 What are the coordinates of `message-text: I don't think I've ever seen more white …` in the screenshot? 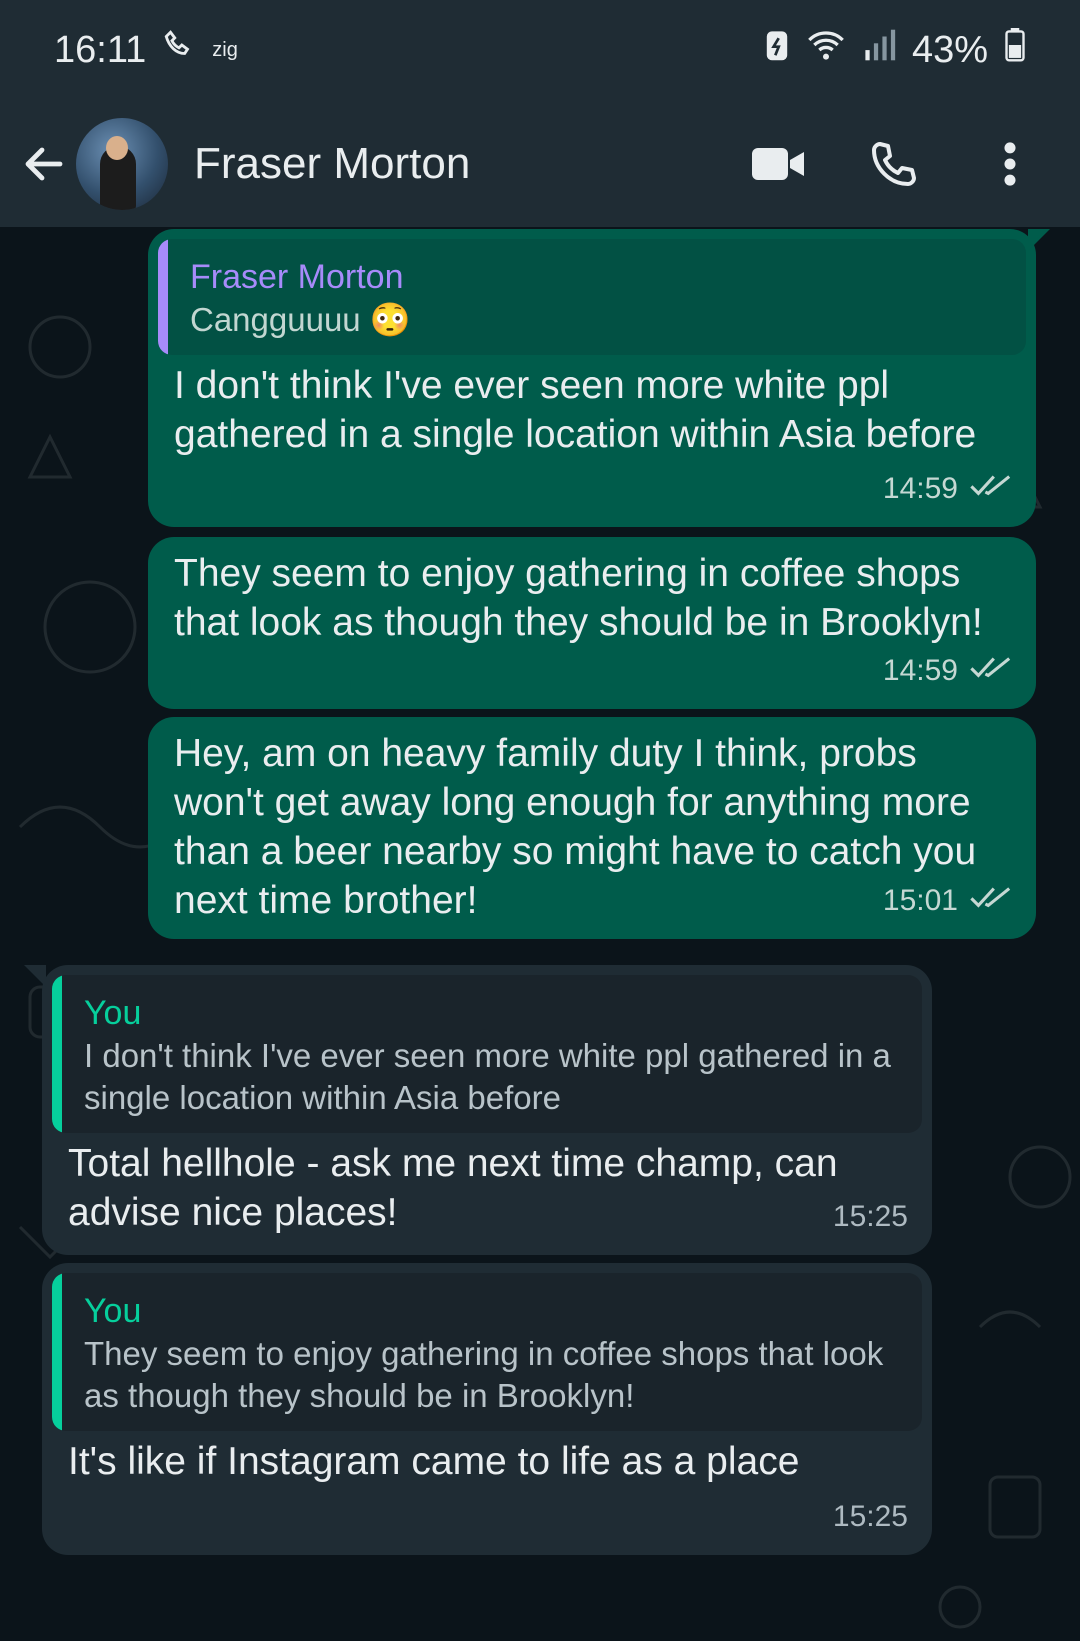 It's located at (575, 410).